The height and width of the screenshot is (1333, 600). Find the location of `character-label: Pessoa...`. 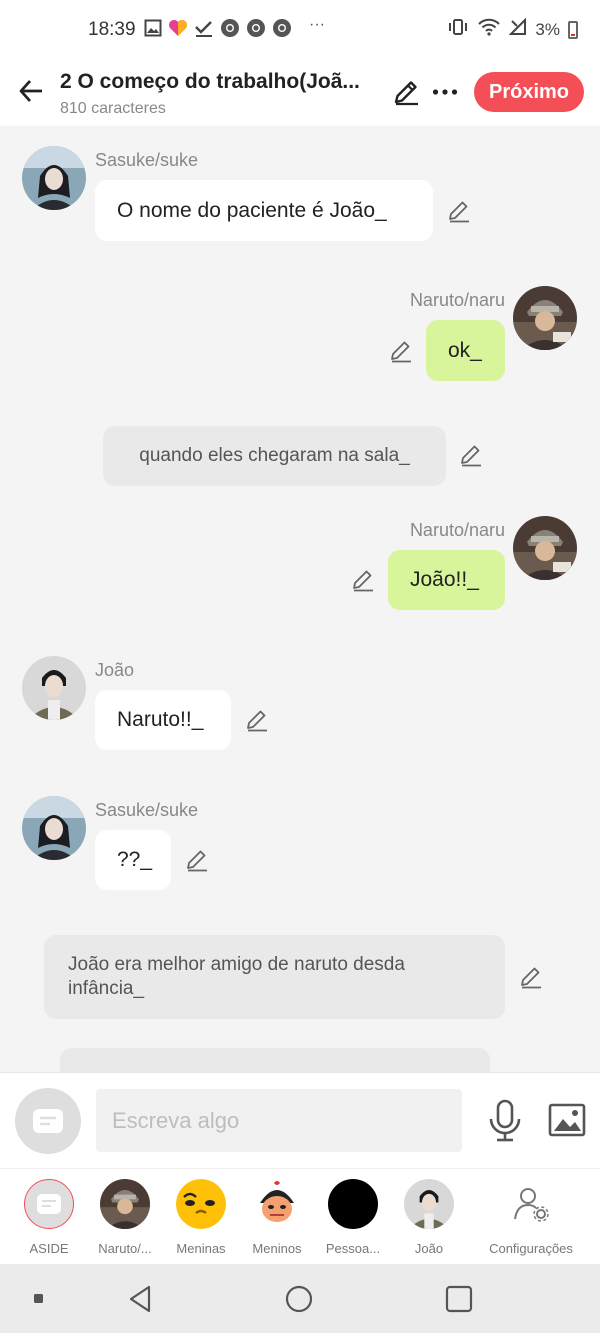

character-label: Pessoa... is located at coordinates (353, 1248).